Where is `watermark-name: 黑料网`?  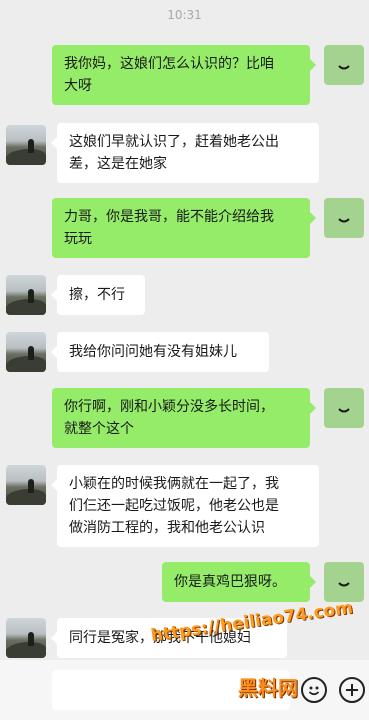
watermark-name: 黑料网 is located at coordinates (268, 688).